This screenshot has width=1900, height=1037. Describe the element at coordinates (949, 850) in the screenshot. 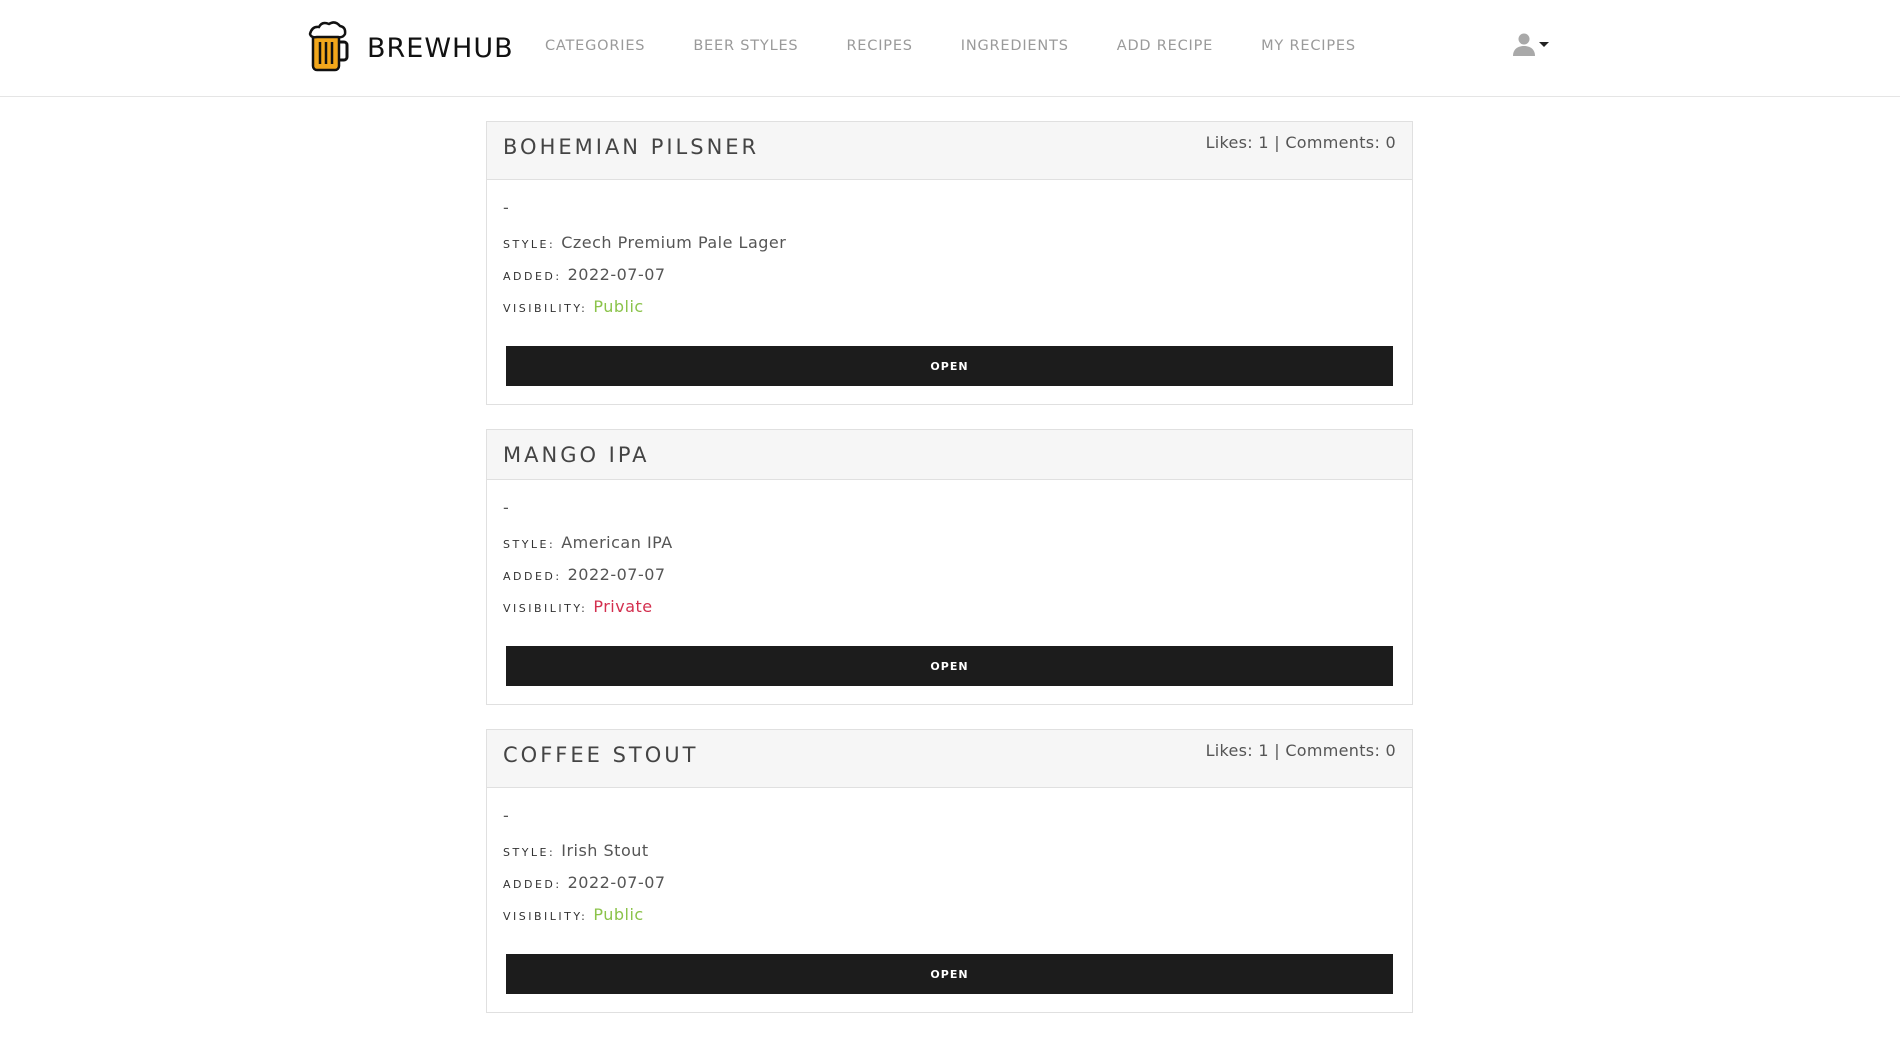

I see `recipe-style-row: STYLE: Irish Stout` at that location.